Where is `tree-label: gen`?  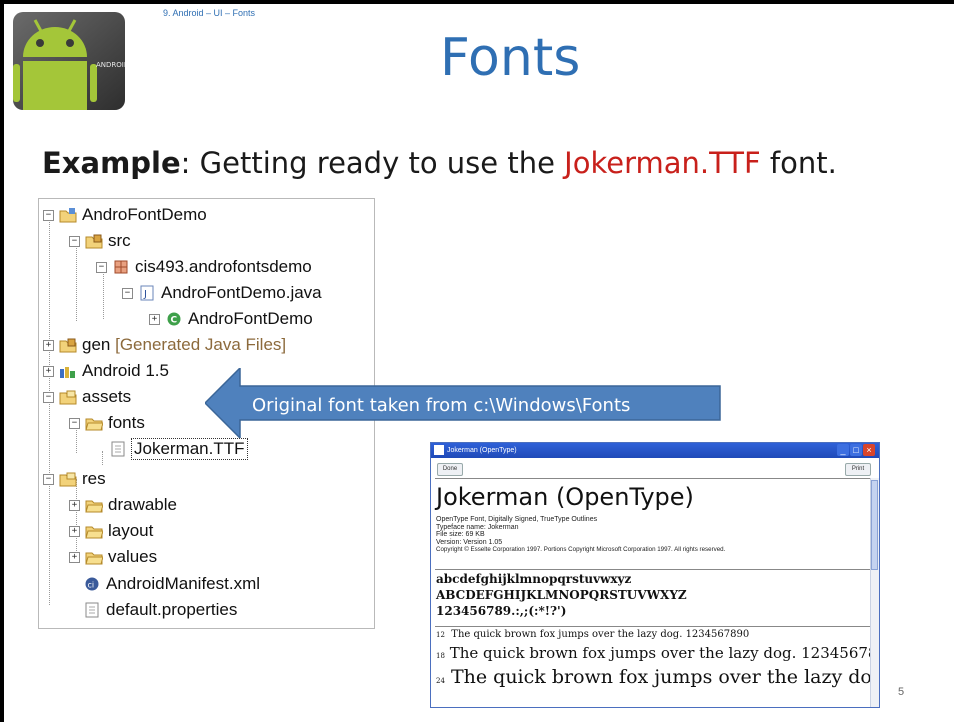 tree-label: gen is located at coordinates (96, 344).